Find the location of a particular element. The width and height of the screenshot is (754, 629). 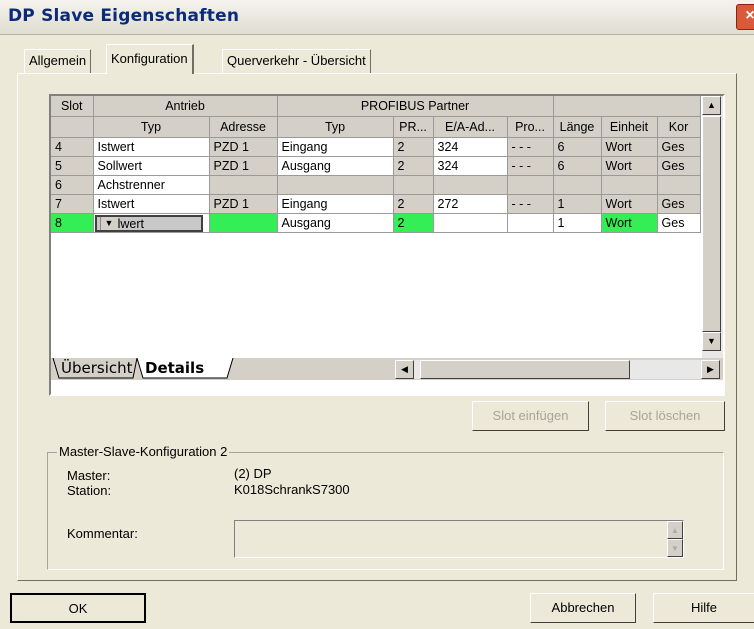

horizontal-scrollbar: ◀ ▶ is located at coordinates (557, 369).